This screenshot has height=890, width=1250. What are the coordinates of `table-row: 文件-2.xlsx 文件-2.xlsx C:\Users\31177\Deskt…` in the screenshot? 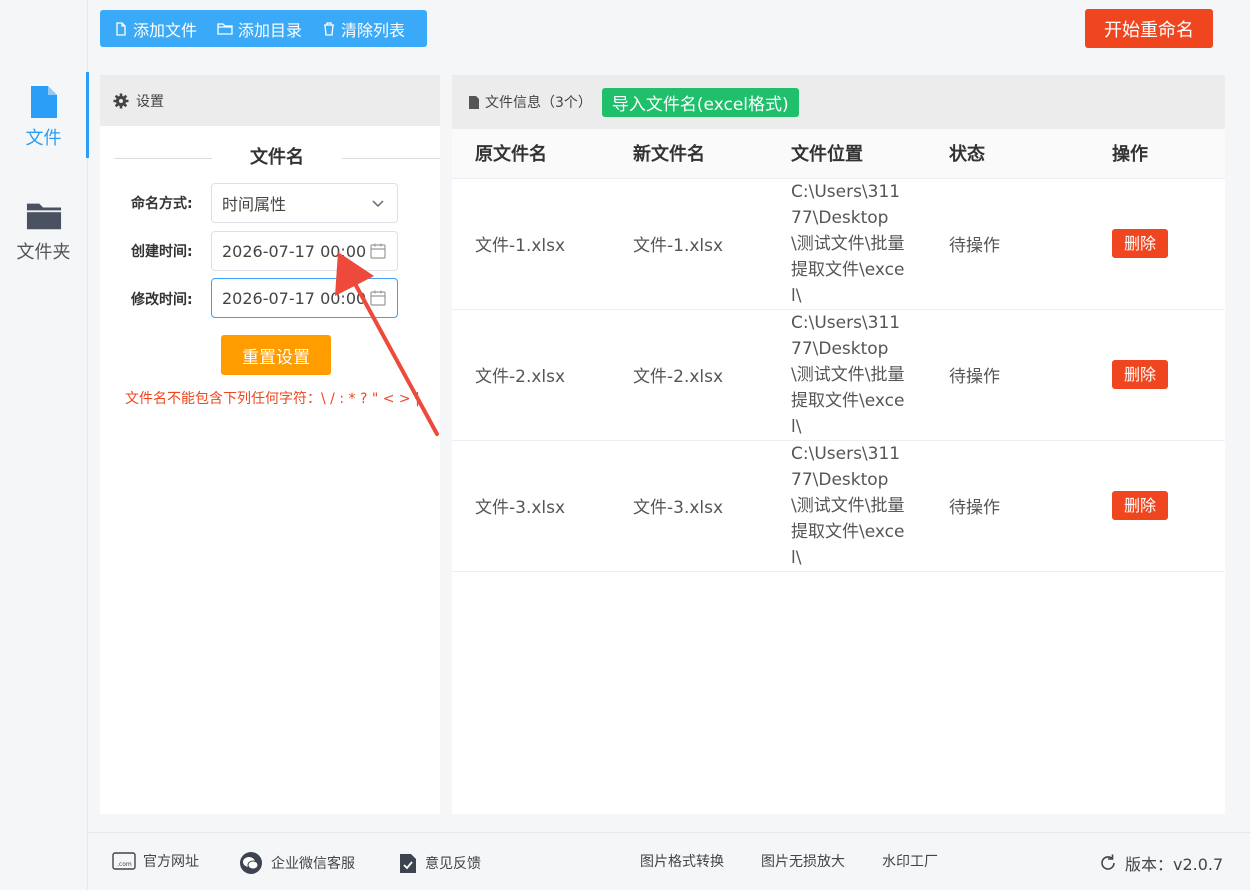 It's located at (838, 375).